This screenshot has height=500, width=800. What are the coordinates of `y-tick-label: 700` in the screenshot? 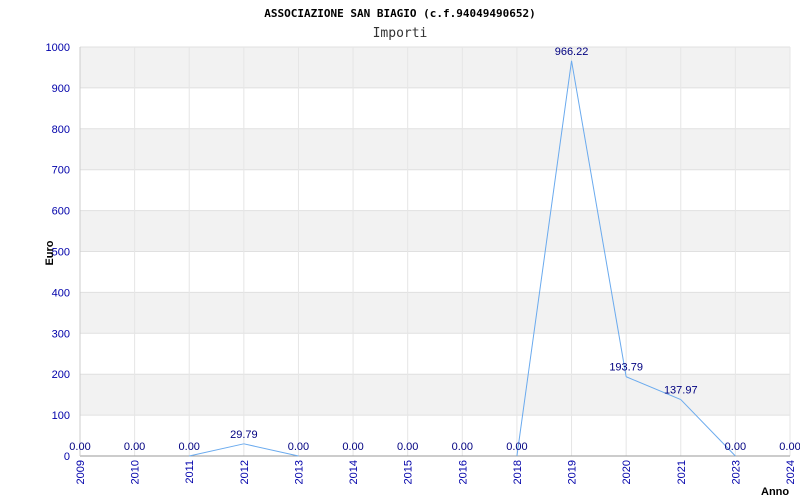 It's located at (61, 171).